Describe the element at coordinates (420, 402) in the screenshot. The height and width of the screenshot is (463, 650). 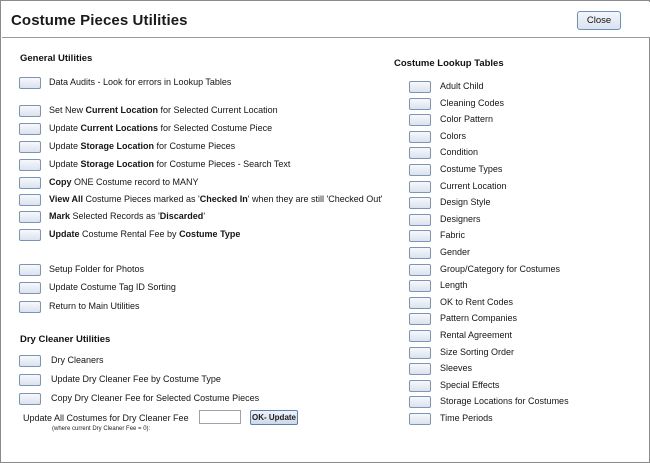
I see `lookup-button-storage-locations-for-costumes` at that location.